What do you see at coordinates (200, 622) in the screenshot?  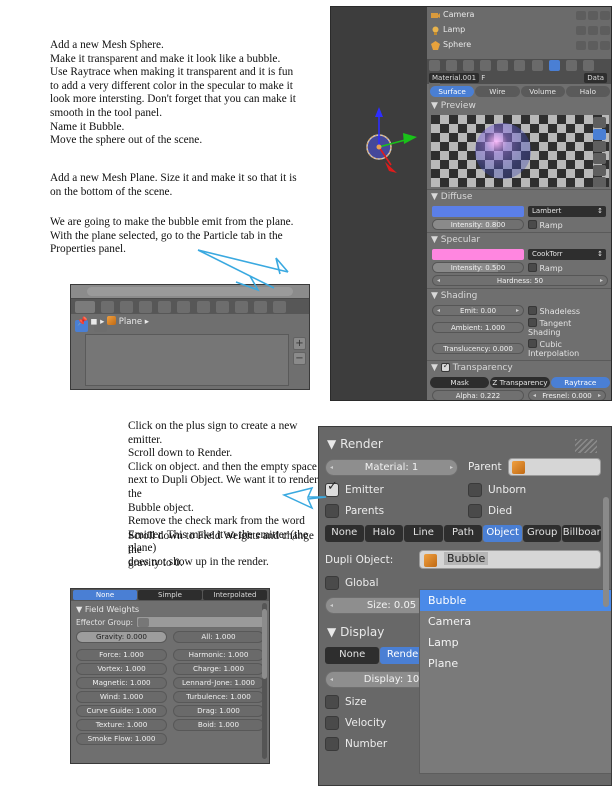 I see `effector-group-field` at bounding box center [200, 622].